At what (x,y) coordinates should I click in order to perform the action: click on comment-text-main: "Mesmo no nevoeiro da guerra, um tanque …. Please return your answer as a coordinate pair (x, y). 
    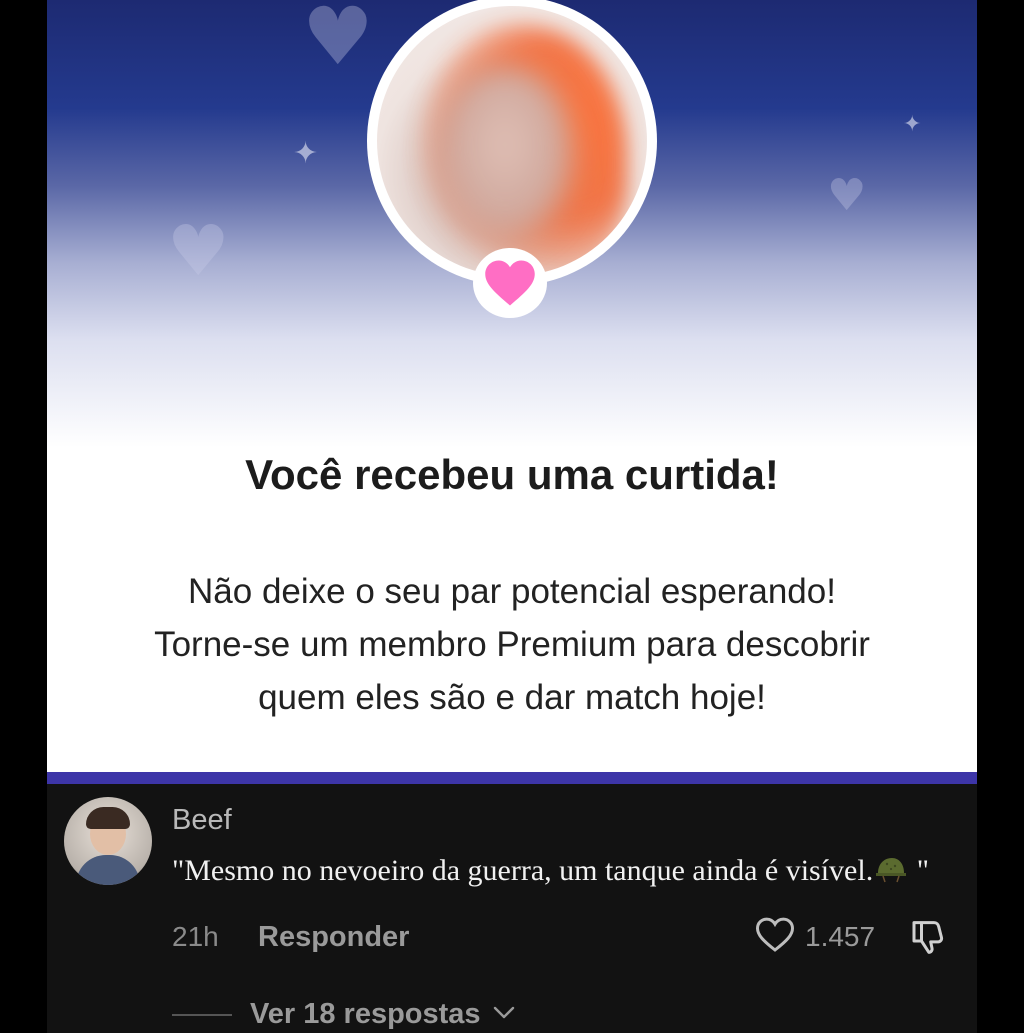
    Looking at the image, I should click on (523, 870).